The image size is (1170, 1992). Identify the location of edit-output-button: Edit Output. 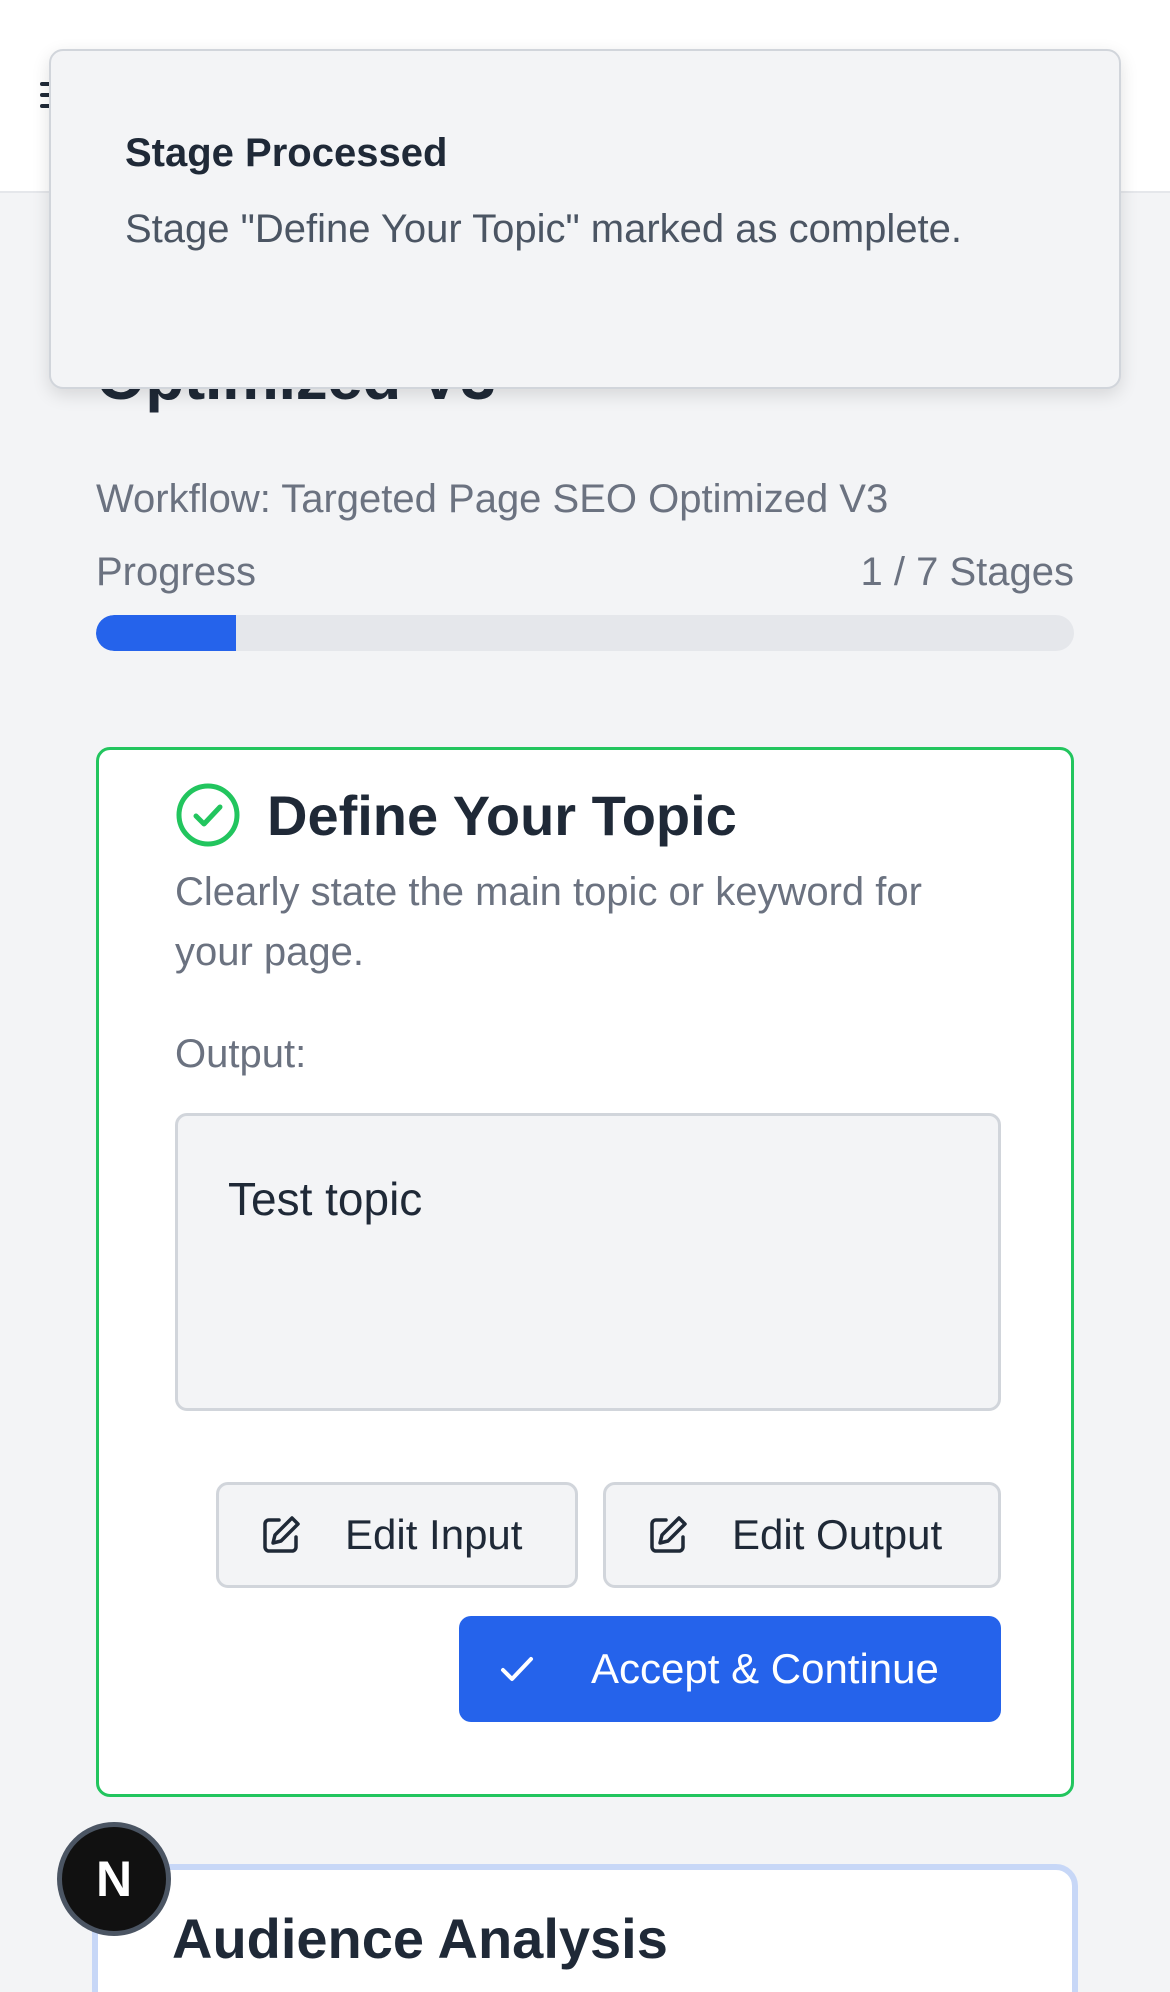
(802, 1535).